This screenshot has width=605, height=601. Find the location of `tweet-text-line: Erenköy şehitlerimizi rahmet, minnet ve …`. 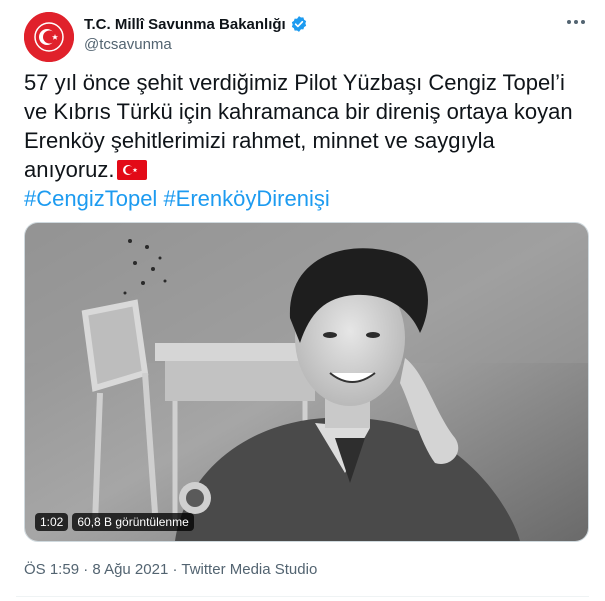

tweet-text-line: Erenköy şehitlerimizi rahmet, minnet ve … is located at coordinates (259, 140).